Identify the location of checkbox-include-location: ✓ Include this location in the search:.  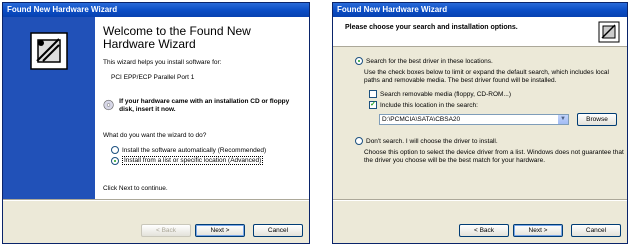
(495, 105).